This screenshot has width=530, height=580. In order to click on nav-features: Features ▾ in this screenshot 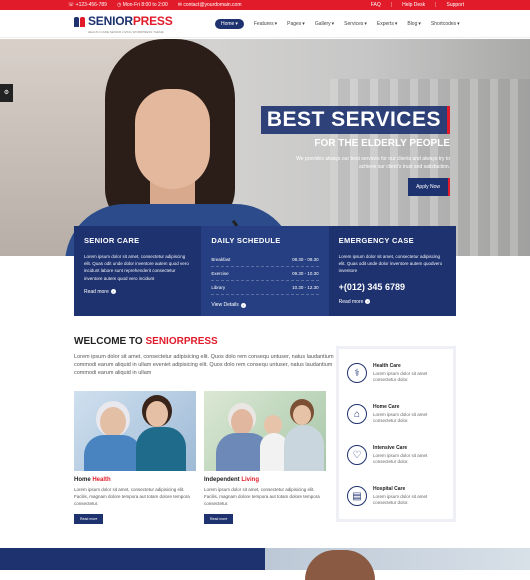, I will do `click(265, 24)`.